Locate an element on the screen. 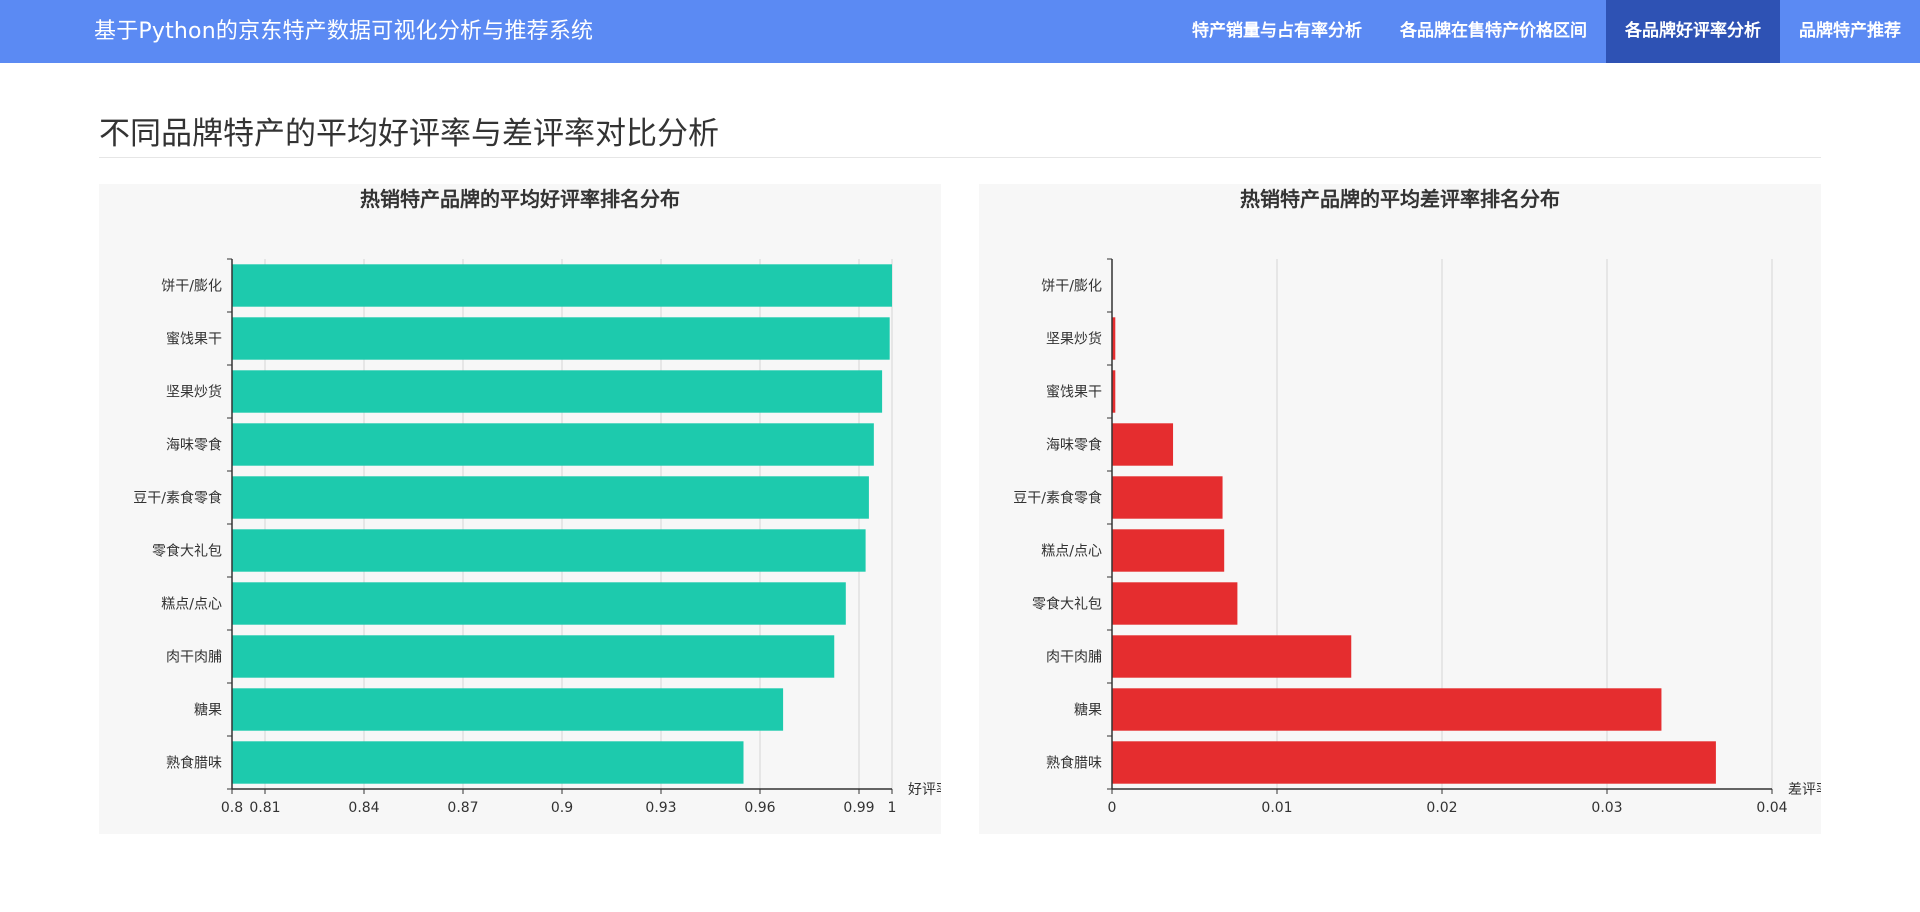 The height and width of the screenshot is (912, 1920). x-axis-label: 差评率 is located at coordinates (1804, 789).